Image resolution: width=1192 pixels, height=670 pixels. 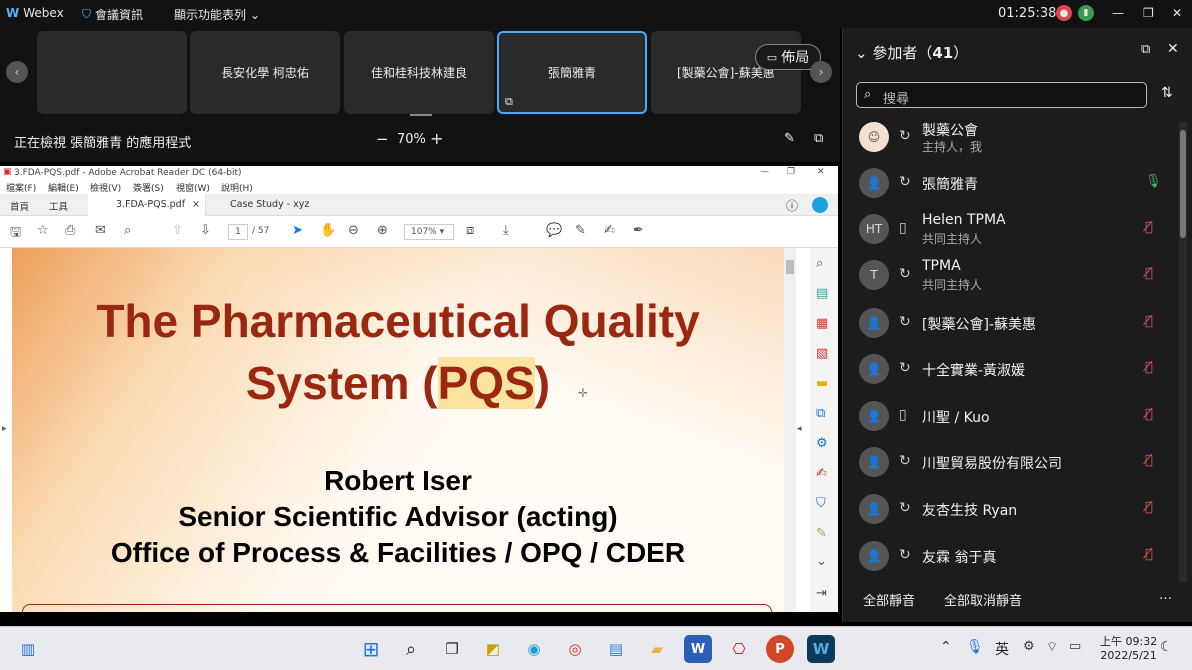 What do you see at coordinates (638, 230) in the screenshot?
I see `fill-sign-icon: ✒` at bounding box center [638, 230].